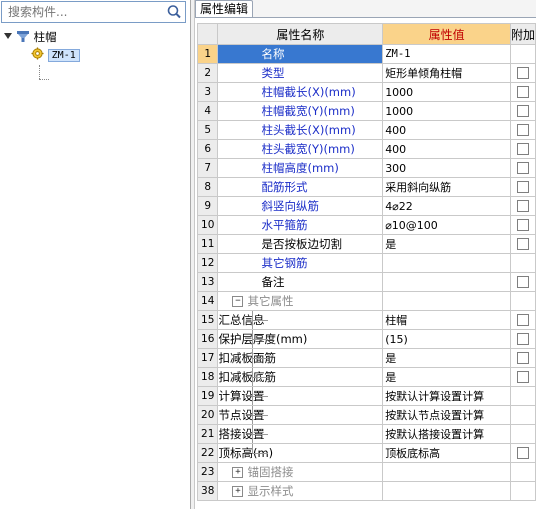  I want to click on search-box, so click(93, 12).